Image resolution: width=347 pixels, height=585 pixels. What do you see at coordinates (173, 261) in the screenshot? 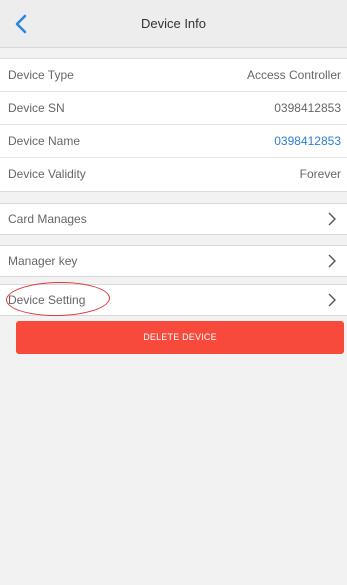
I see `manager-key-item: Manager key` at bounding box center [173, 261].